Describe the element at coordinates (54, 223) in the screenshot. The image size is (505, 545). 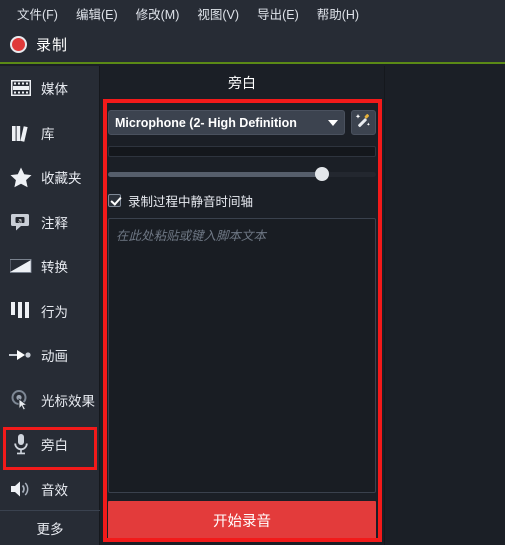
I see `sidebar-item-label-annotations: 注释` at that location.